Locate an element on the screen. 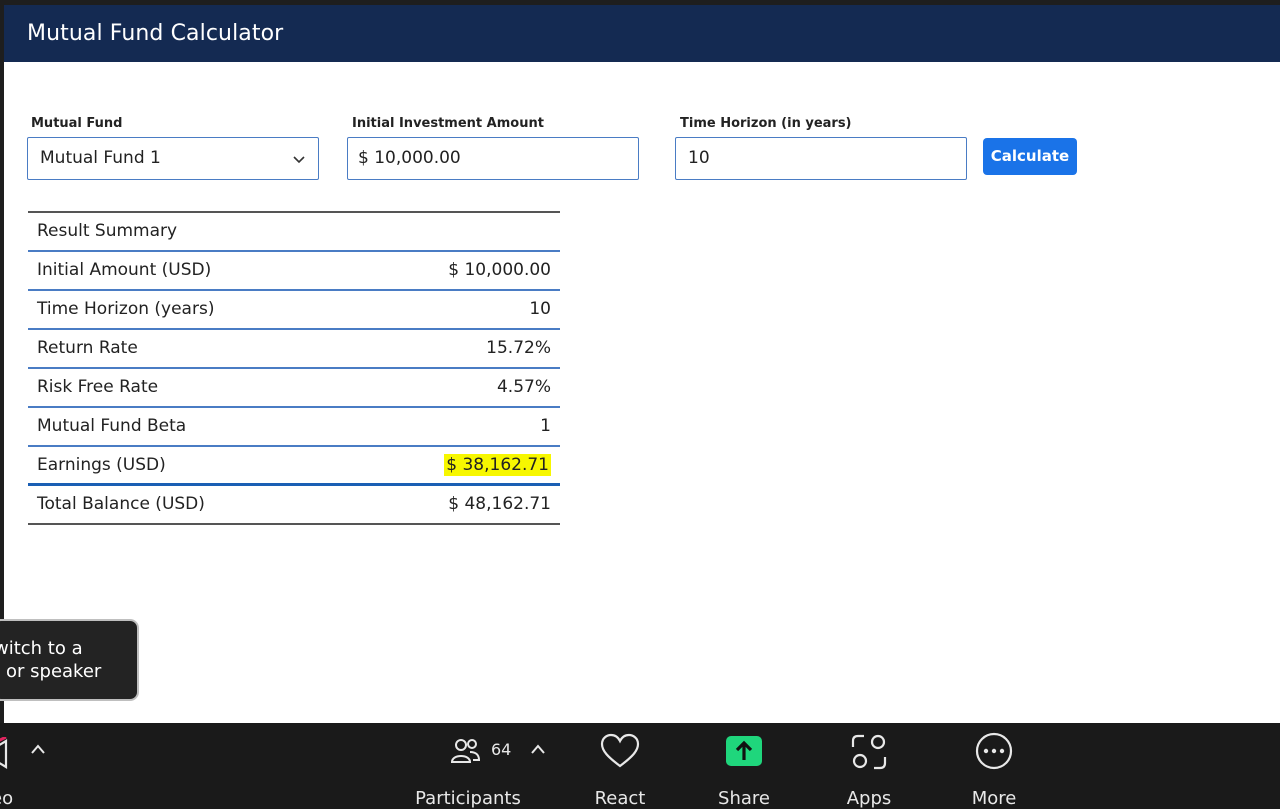 The width and height of the screenshot is (1280, 809). table-row: Mutual Fund Beta 1 is located at coordinates (294, 427).